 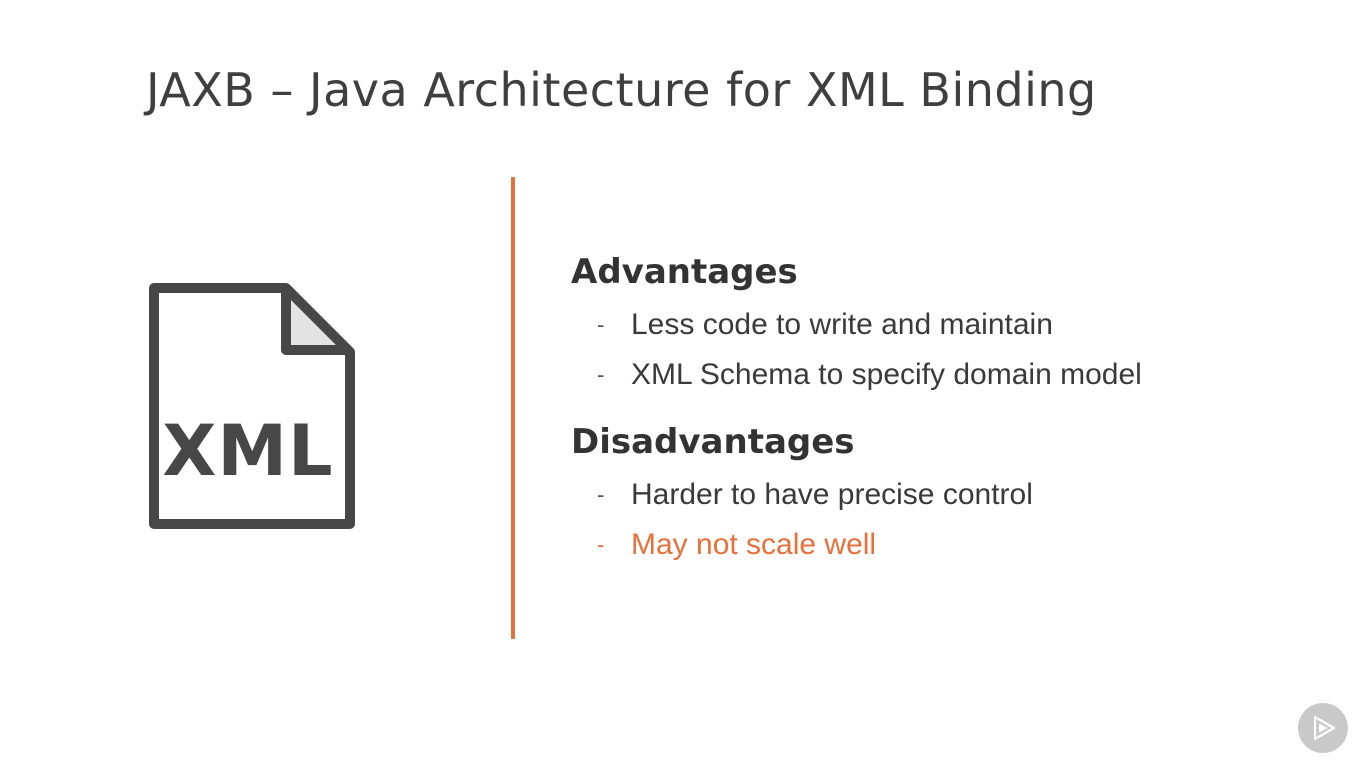 What do you see at coordinates (513, 408) in the screenshot?
I see `vertical-divider` at bounding box center [513, 408].